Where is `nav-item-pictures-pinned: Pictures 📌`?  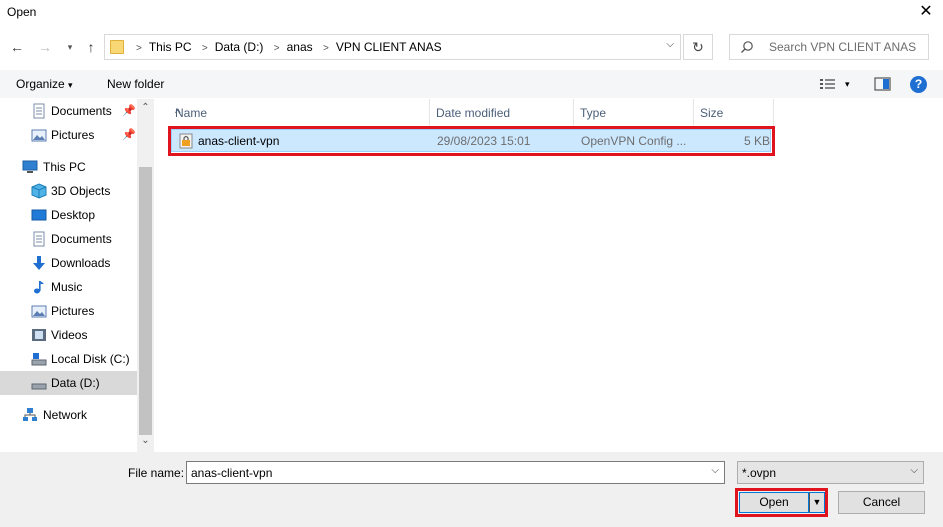 nav-item-pictures-pinned: Pictures 📌 is located at coordinates (68, 135).